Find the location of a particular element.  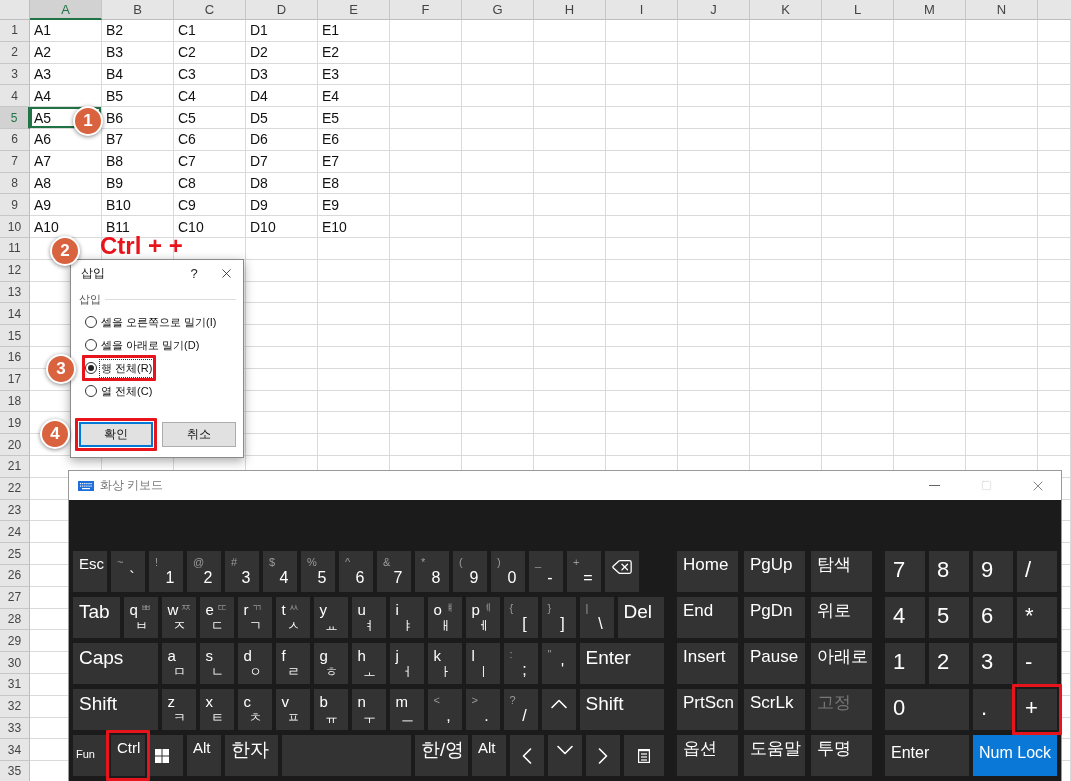

row-header: 26 is located at coordinates (15, 575).